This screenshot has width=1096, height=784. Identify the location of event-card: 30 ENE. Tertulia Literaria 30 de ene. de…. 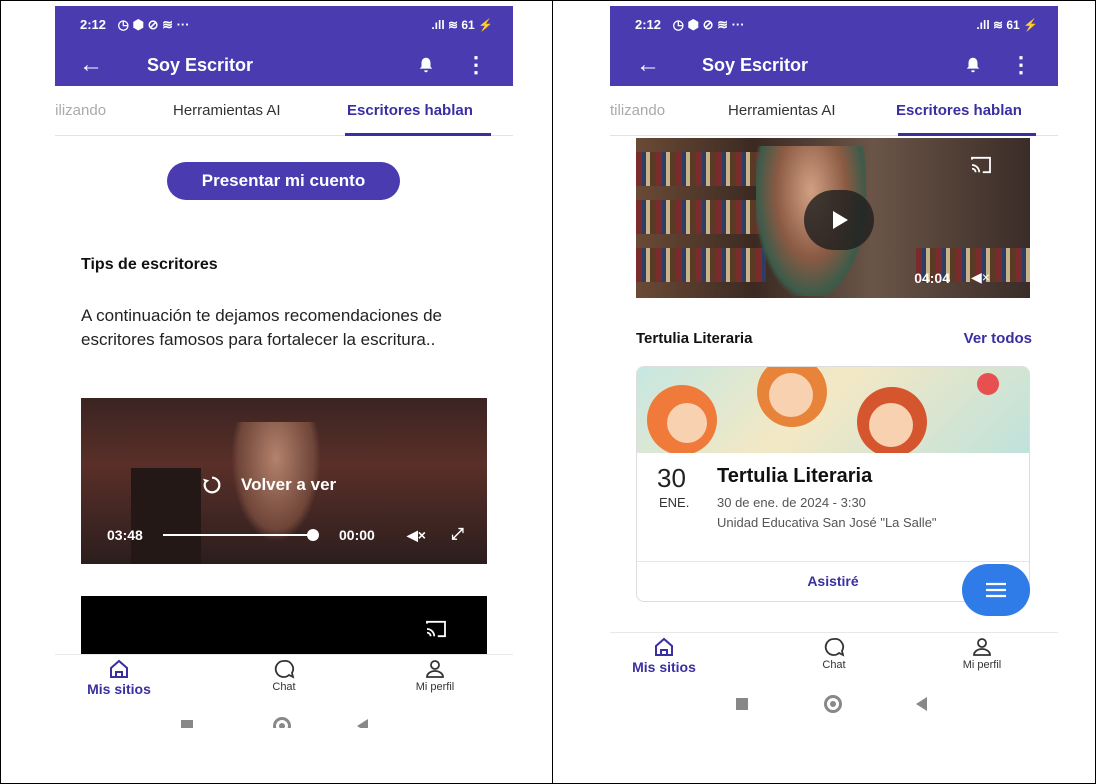
(833, 484).